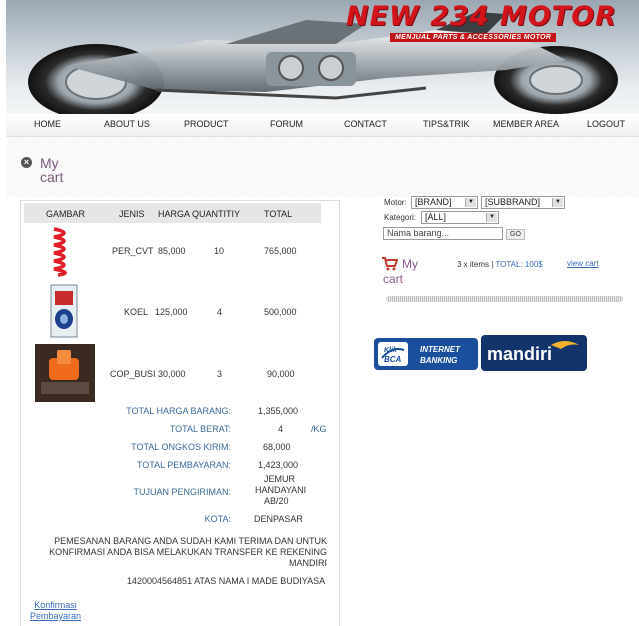  Describe the element at coordinates (519, 264) in the screenshot. I see `mini-cart-total: TOTAL: 100$` at that location.